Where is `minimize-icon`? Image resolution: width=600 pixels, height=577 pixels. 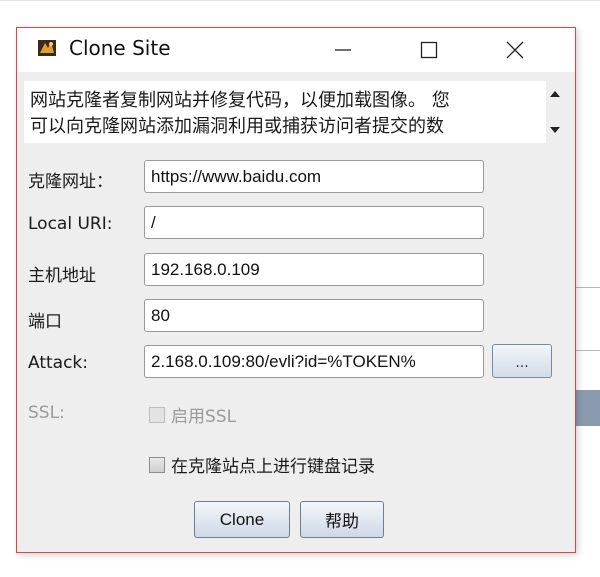
minimize-icon is located at coordinates (343, 50).